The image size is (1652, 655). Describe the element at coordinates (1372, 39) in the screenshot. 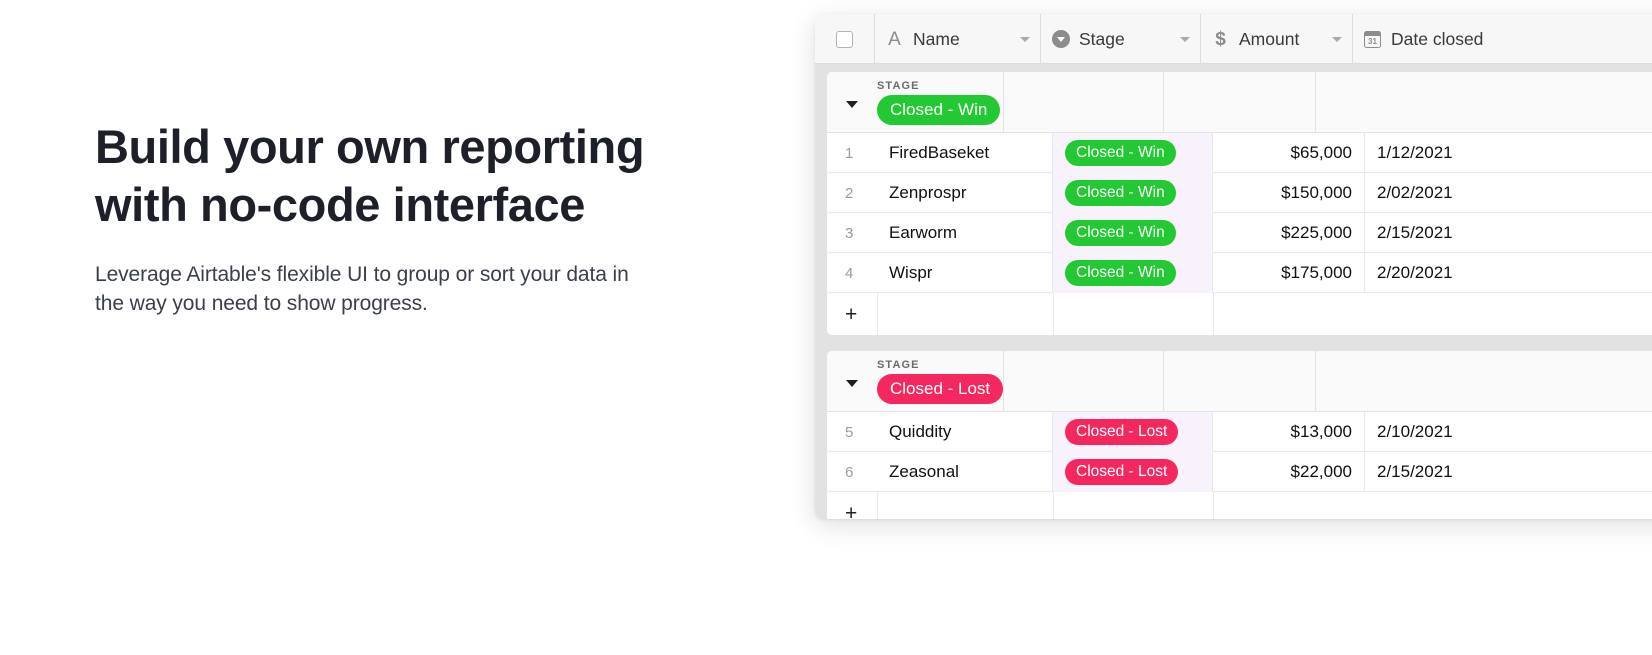

I see `calendar-icon: 31` at that location.